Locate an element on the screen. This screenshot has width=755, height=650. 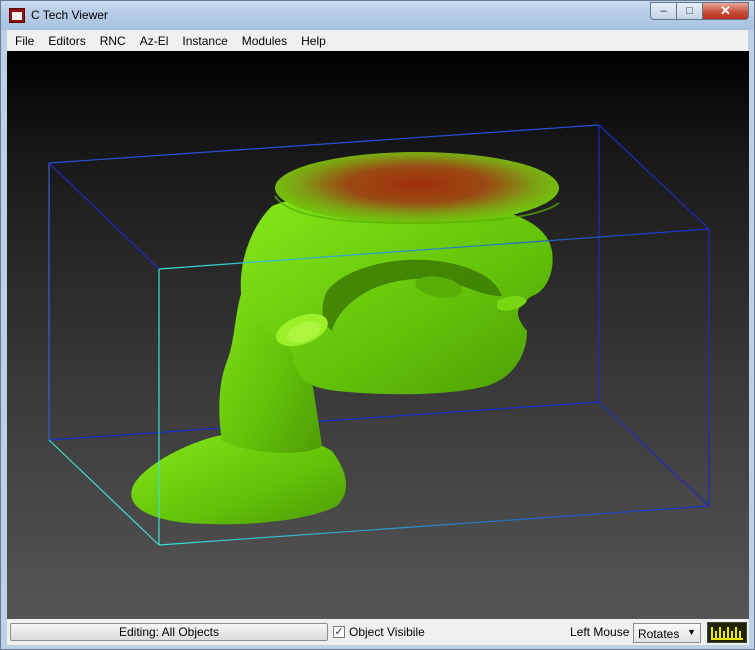
chevron-down-icon: ▼ is located at coordinates (691, 632).